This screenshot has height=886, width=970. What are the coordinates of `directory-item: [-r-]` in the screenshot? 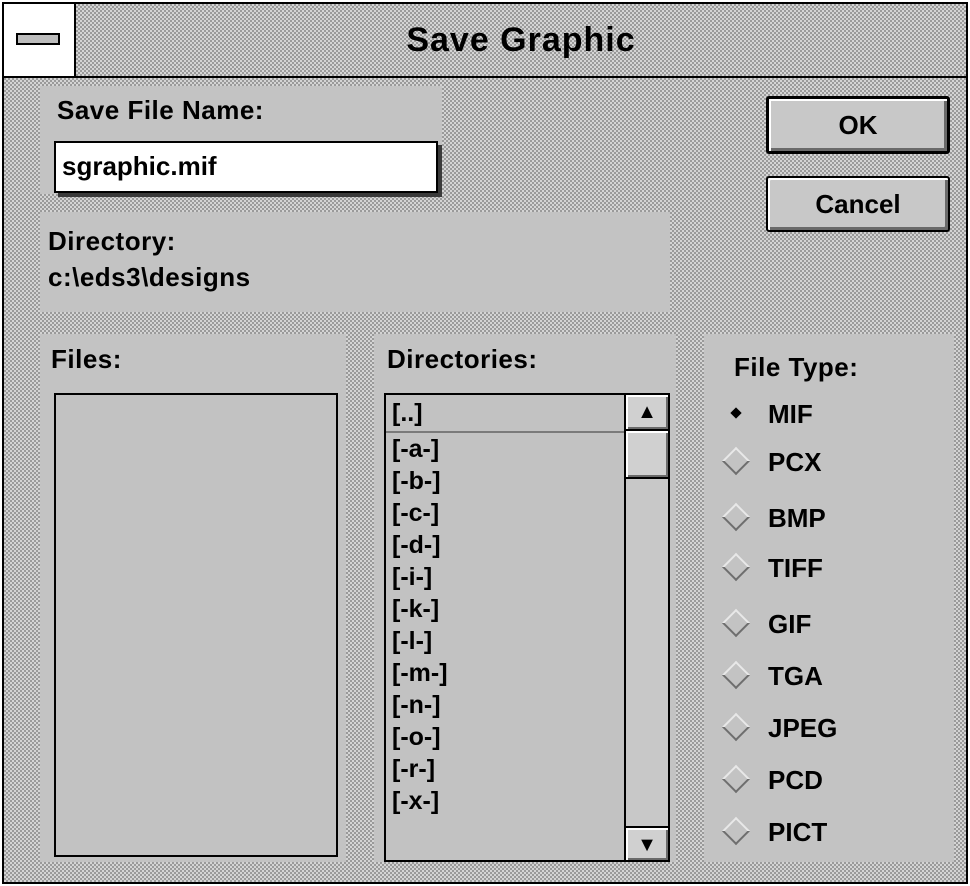 It's located at (413, 769).